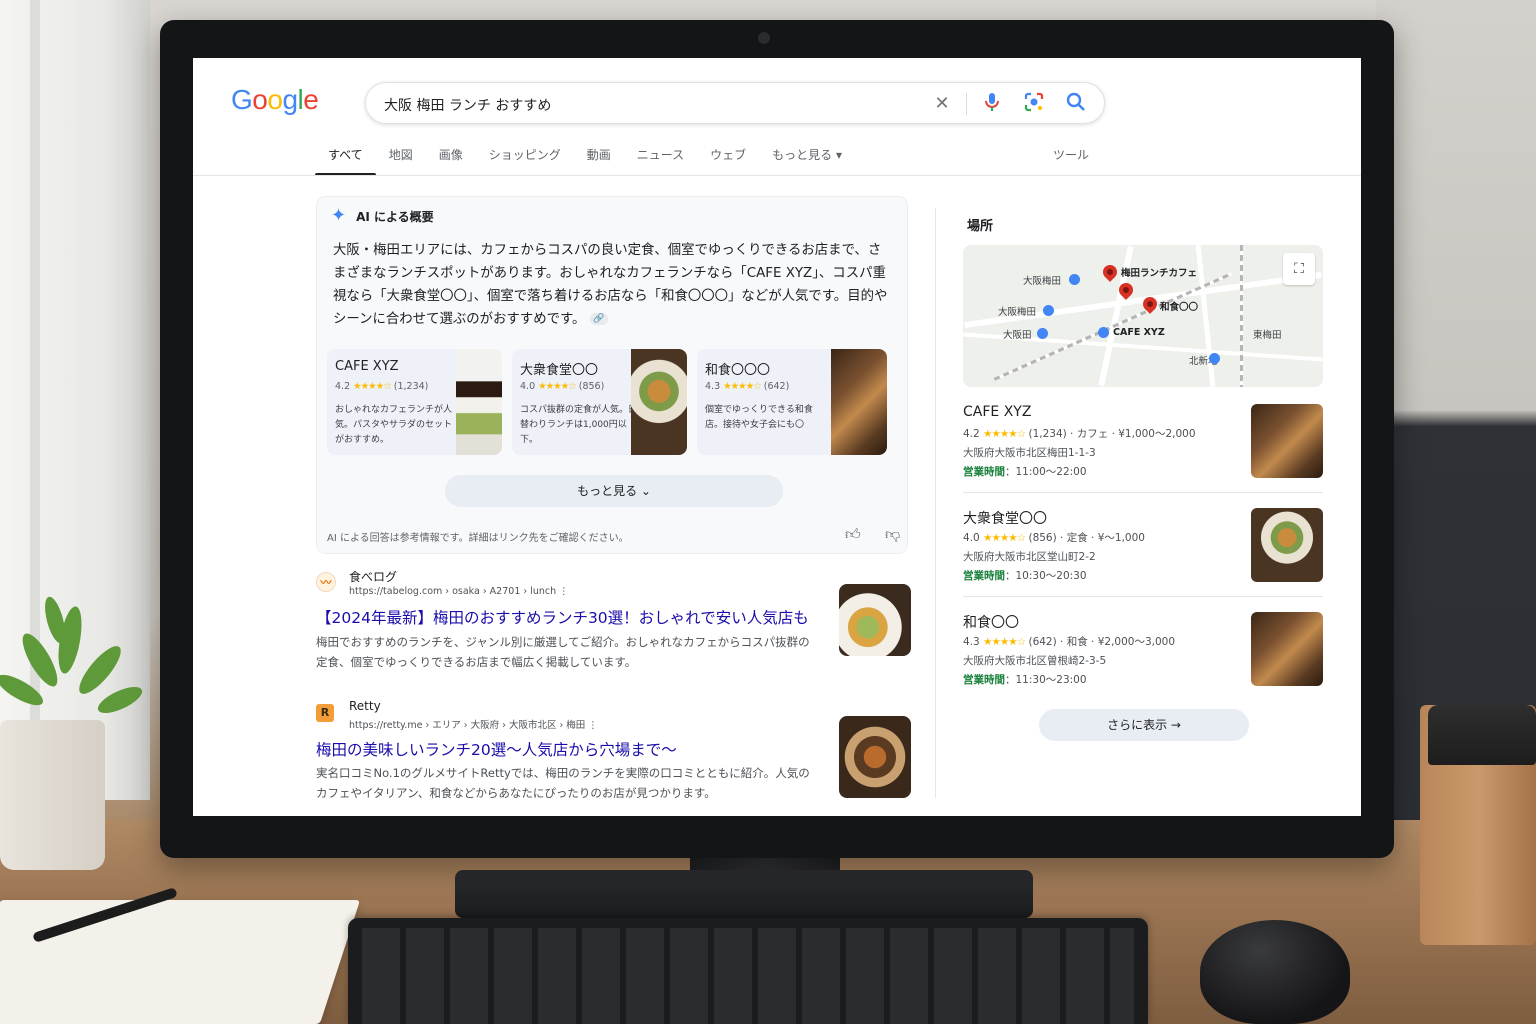  What do you see at coordinates (728, 161) in the screenshot?
I see `tab-item: ウェブ` at bounding box center [728, 161].